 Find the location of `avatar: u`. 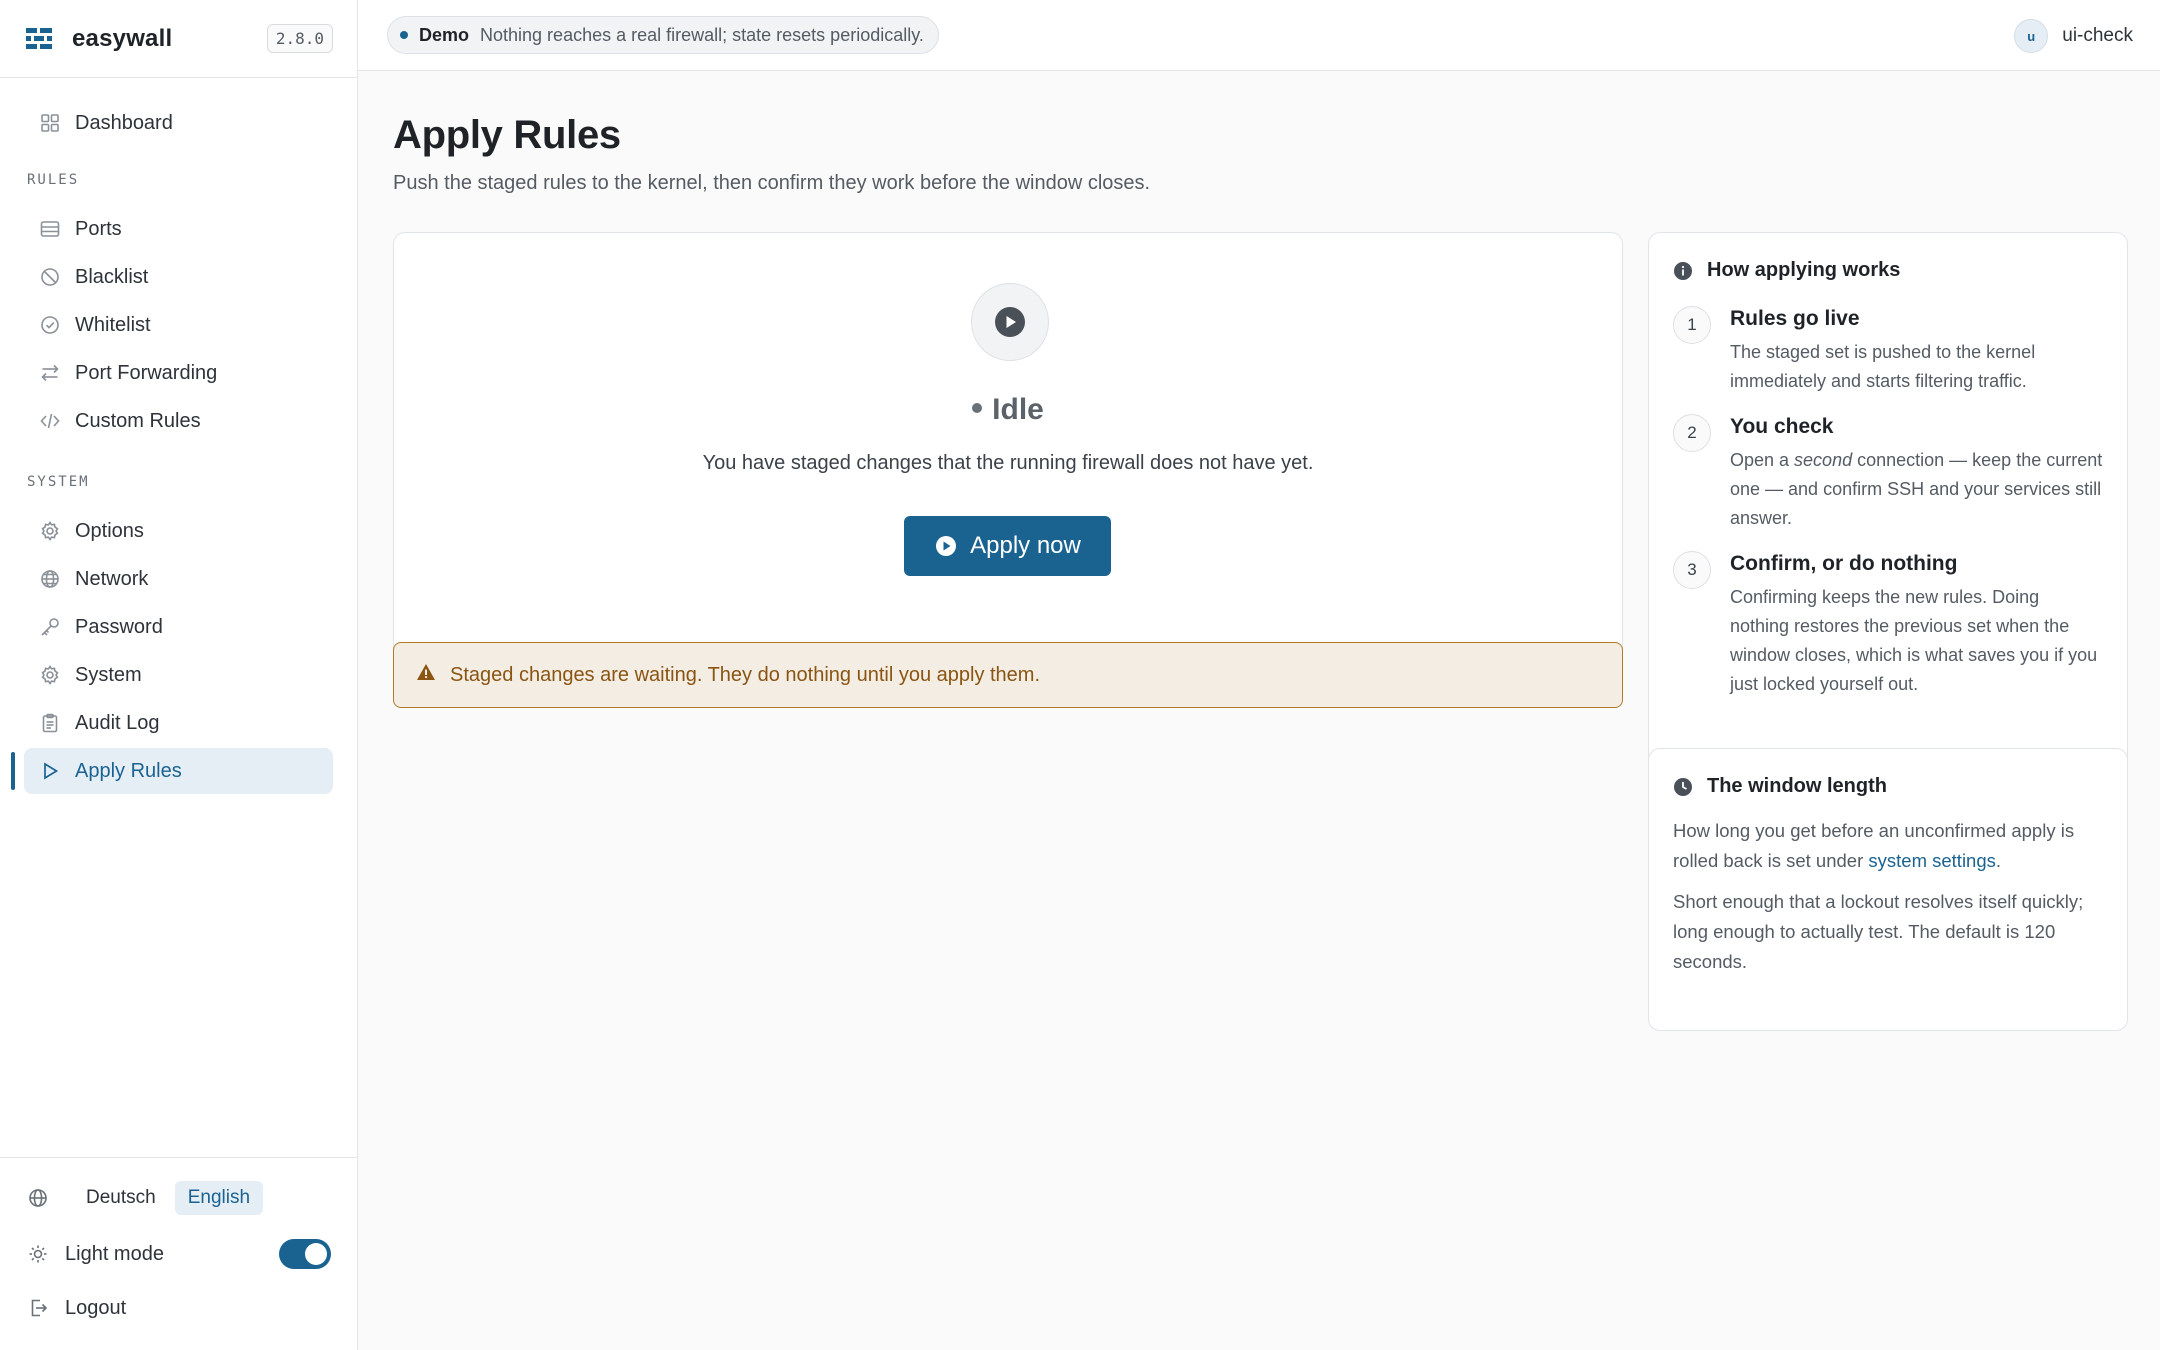

avatar: u is located at coordinates (2031, 36).